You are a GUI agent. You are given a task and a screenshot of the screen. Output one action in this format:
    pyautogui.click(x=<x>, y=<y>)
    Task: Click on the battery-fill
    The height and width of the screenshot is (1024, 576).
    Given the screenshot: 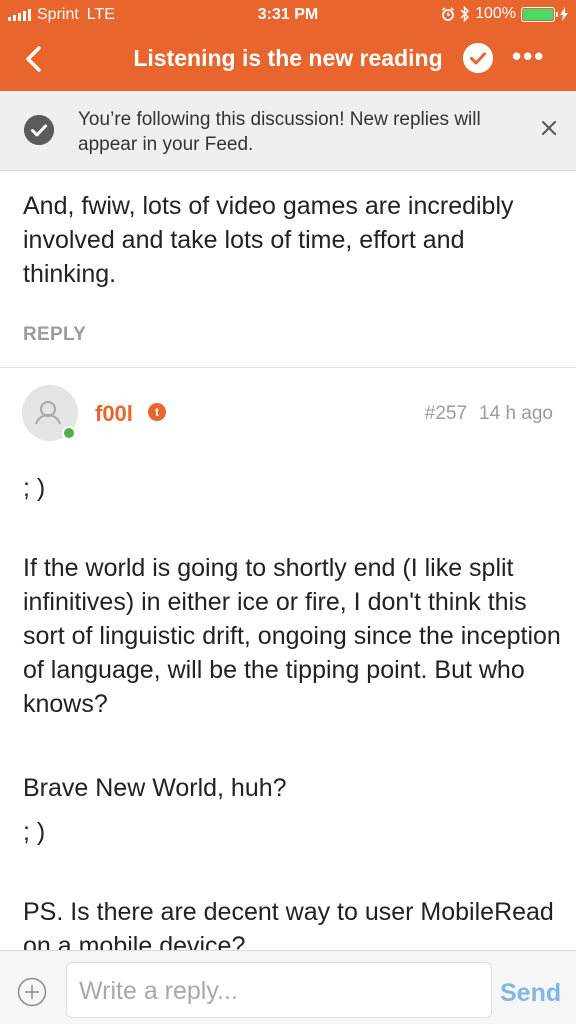 What is the action you would take?
    pyautogui.click(x=538, y=14)
    